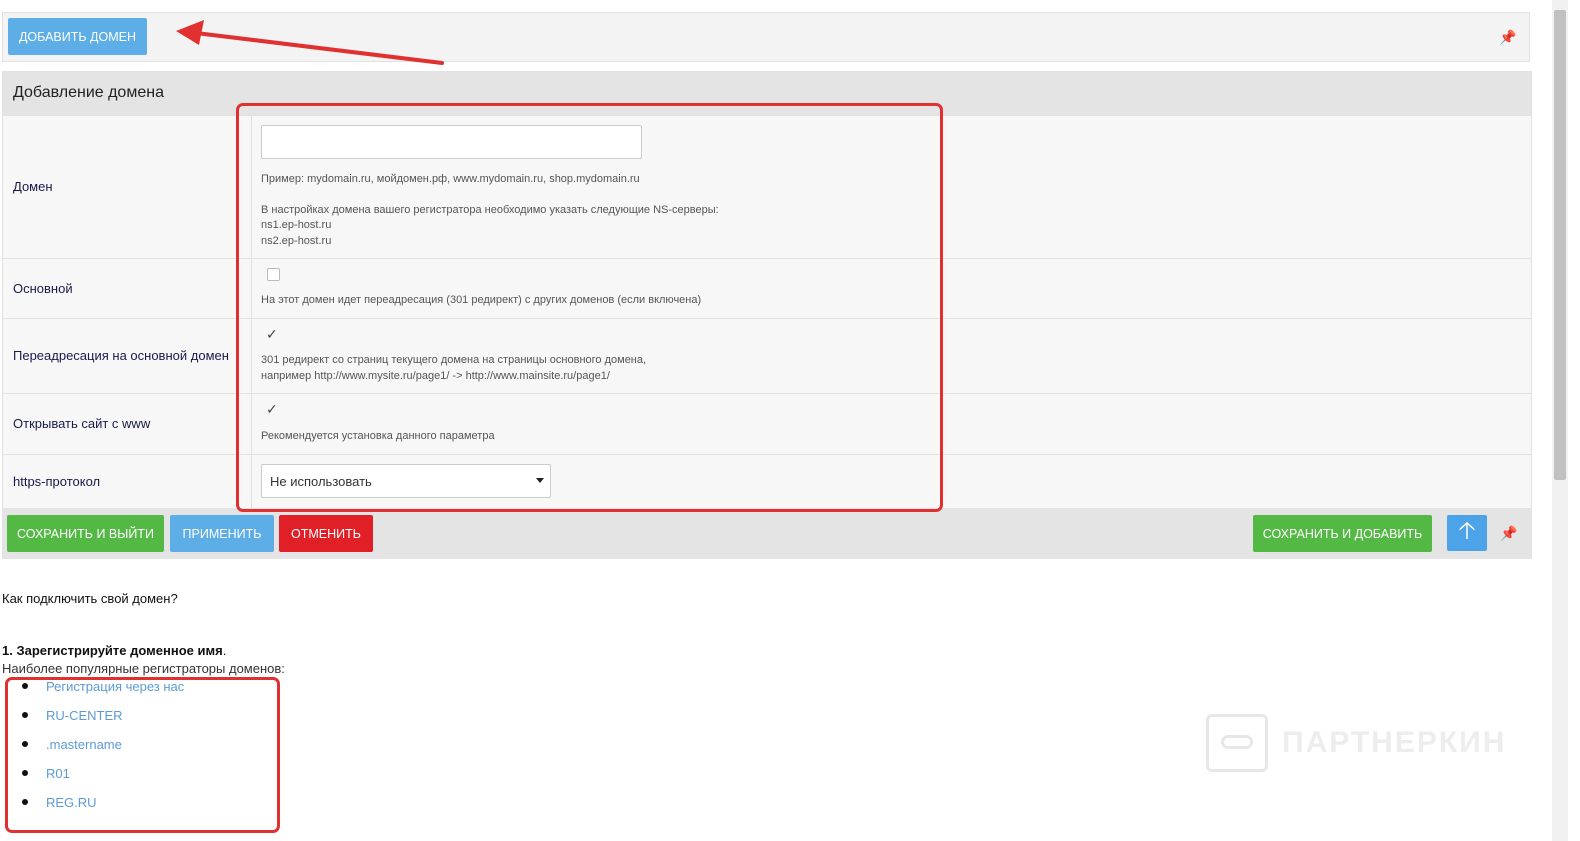  Describe the element at coordinates (57, 481) in the screenshot. I see `https-label: https-протокол` at that location.